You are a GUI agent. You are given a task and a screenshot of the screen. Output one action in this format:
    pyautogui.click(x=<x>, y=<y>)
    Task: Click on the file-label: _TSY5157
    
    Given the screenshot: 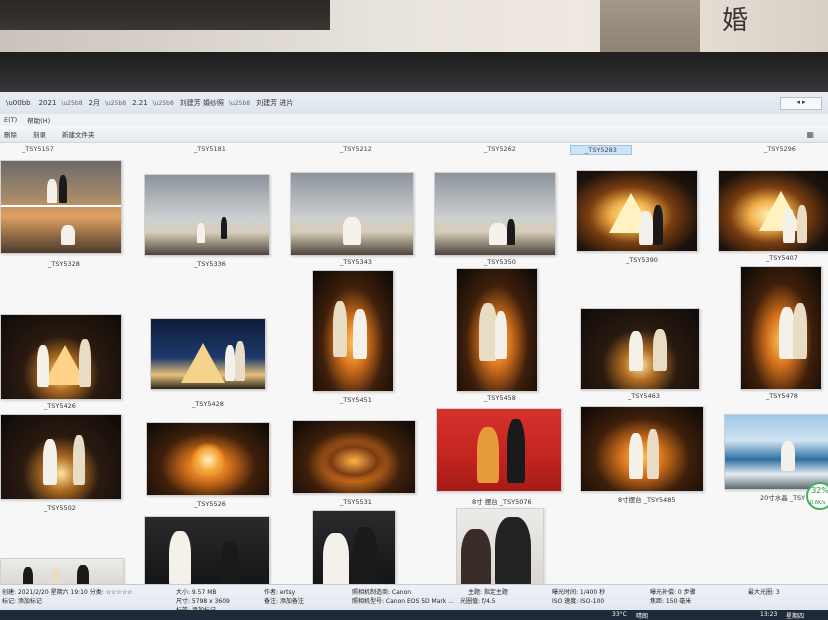 What is the action you would take?
    pyautogui.click(x=38, y=149)
    